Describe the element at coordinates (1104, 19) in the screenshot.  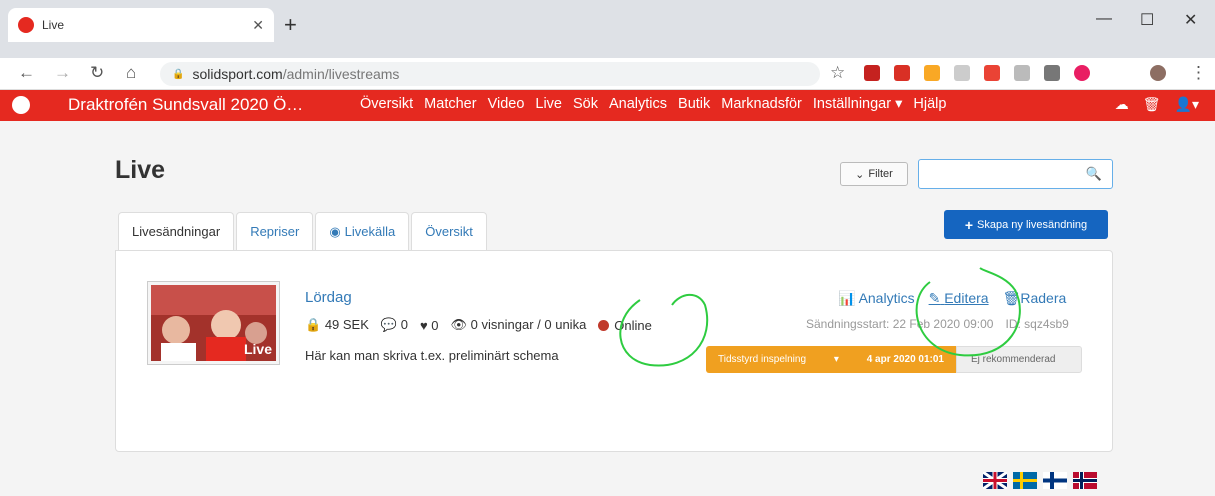
I see `minimize-icon: —` at that location.